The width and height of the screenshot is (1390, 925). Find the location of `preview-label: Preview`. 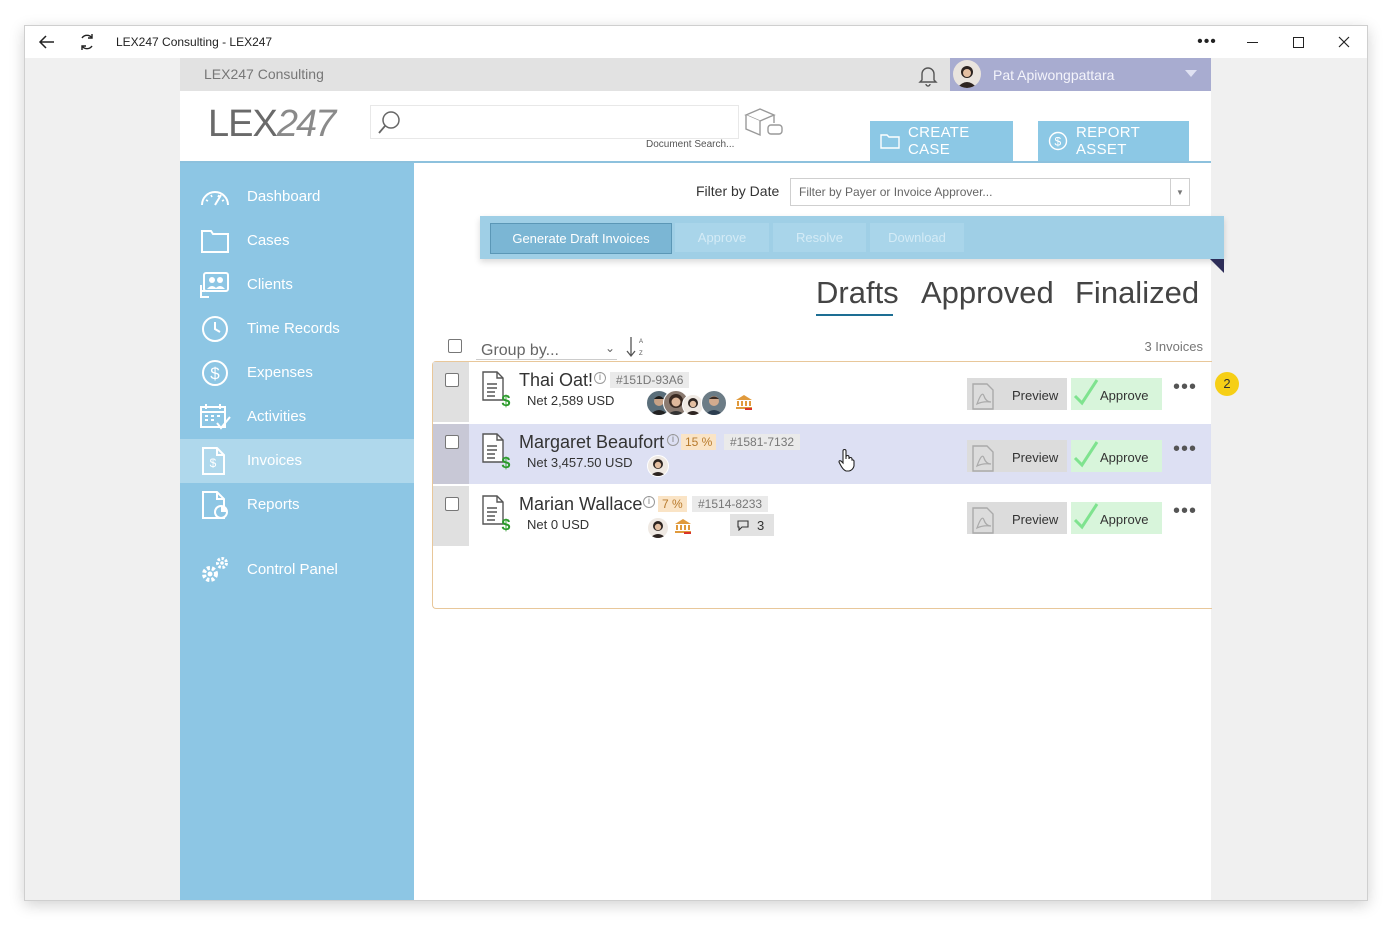

preview-label: Preview is located at coordinates (1035, 457).